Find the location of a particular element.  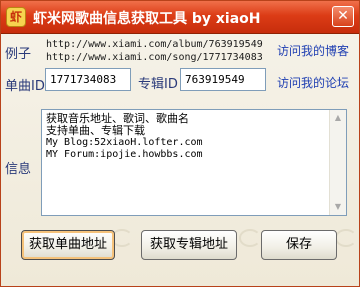

scroll-down-icon: ▼ is located at coordinates (338, 207).